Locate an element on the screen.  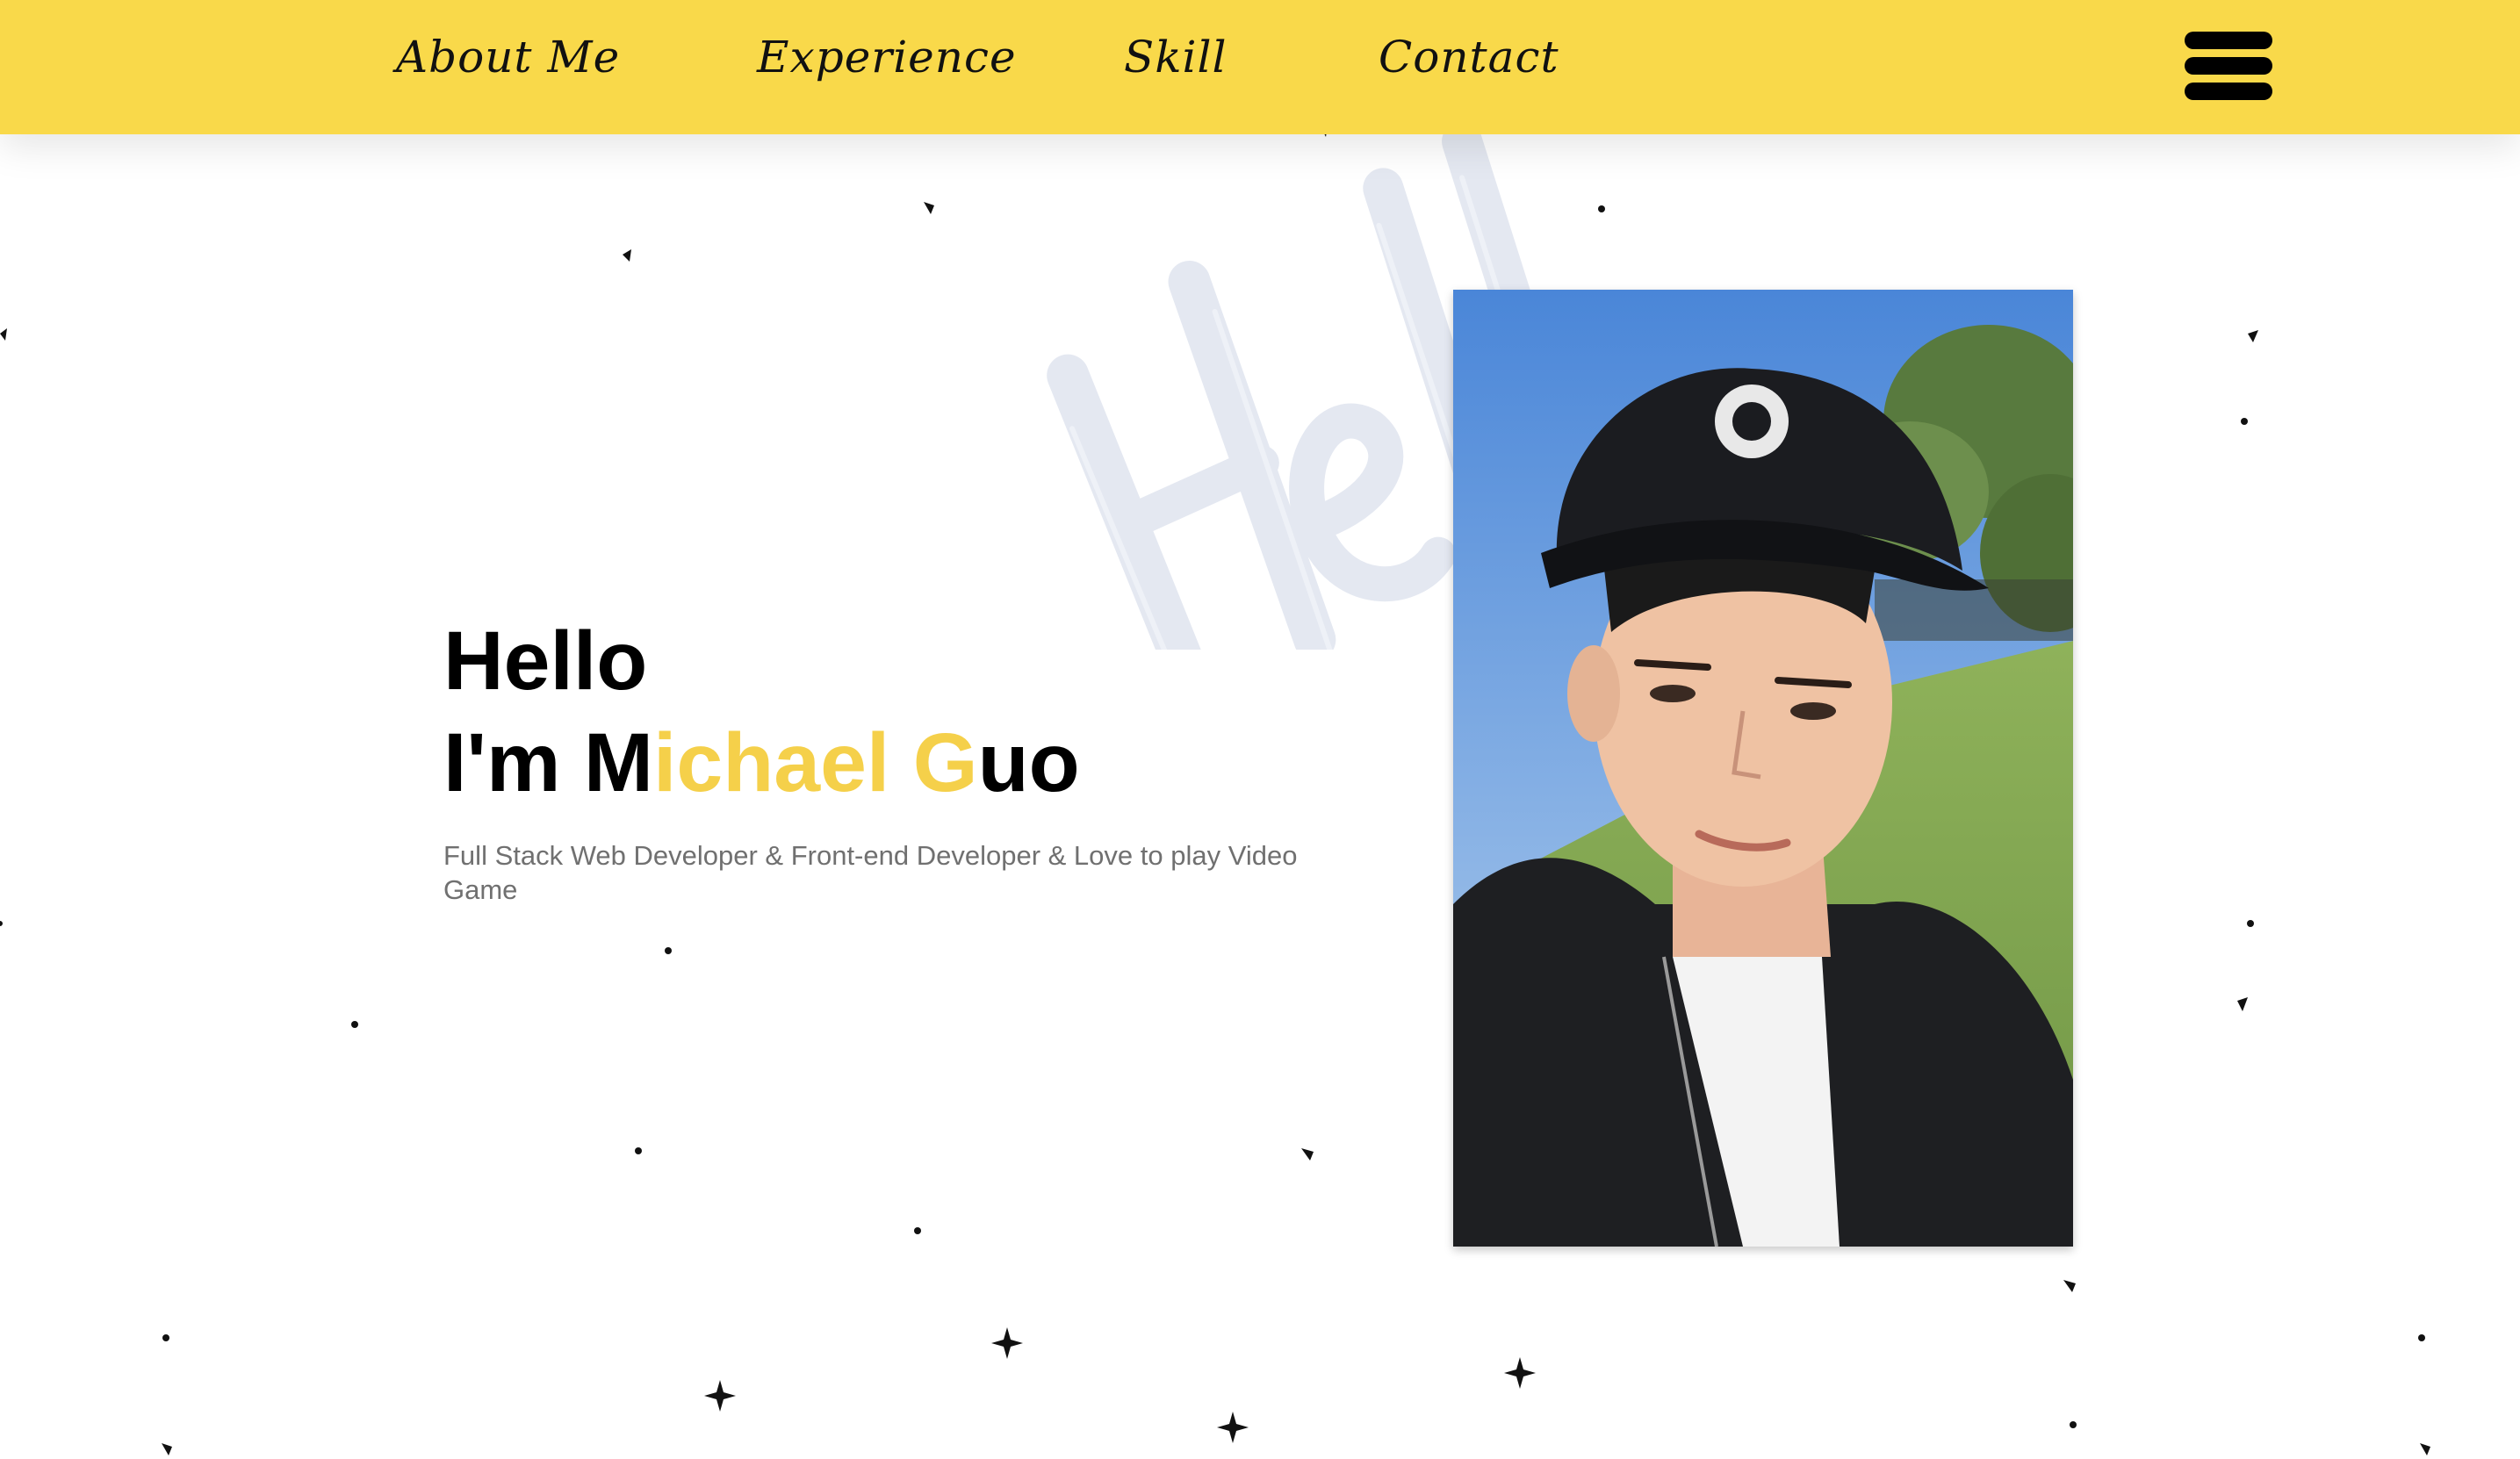
name-suffix: uo is located at coordinates (1028, 762).